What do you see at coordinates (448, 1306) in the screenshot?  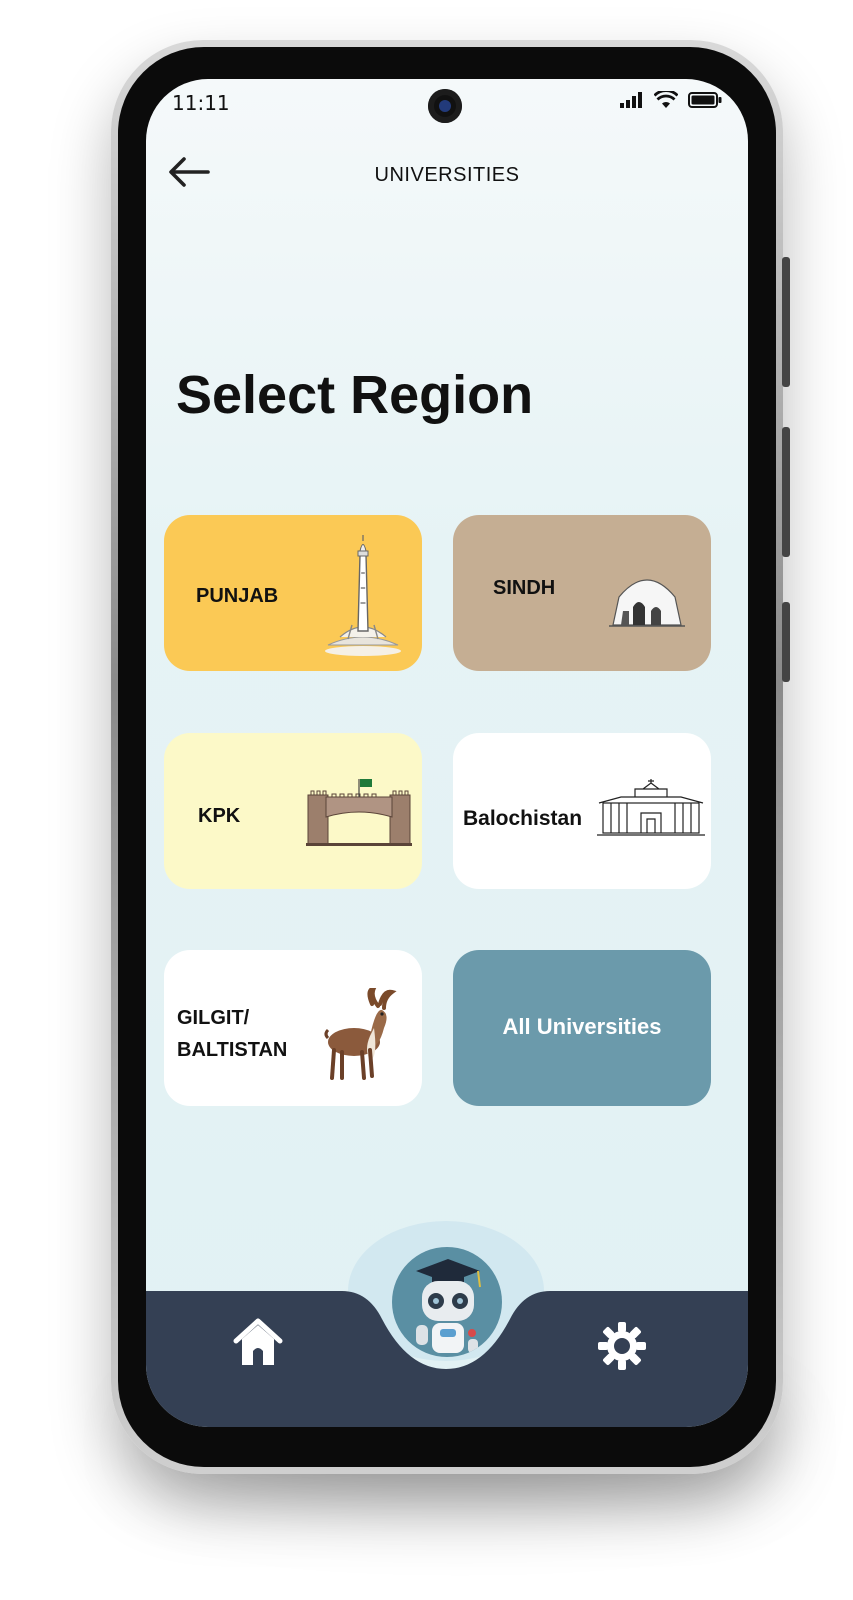 I see `robot-graduate-icon` at bounding box center [448, 1306].